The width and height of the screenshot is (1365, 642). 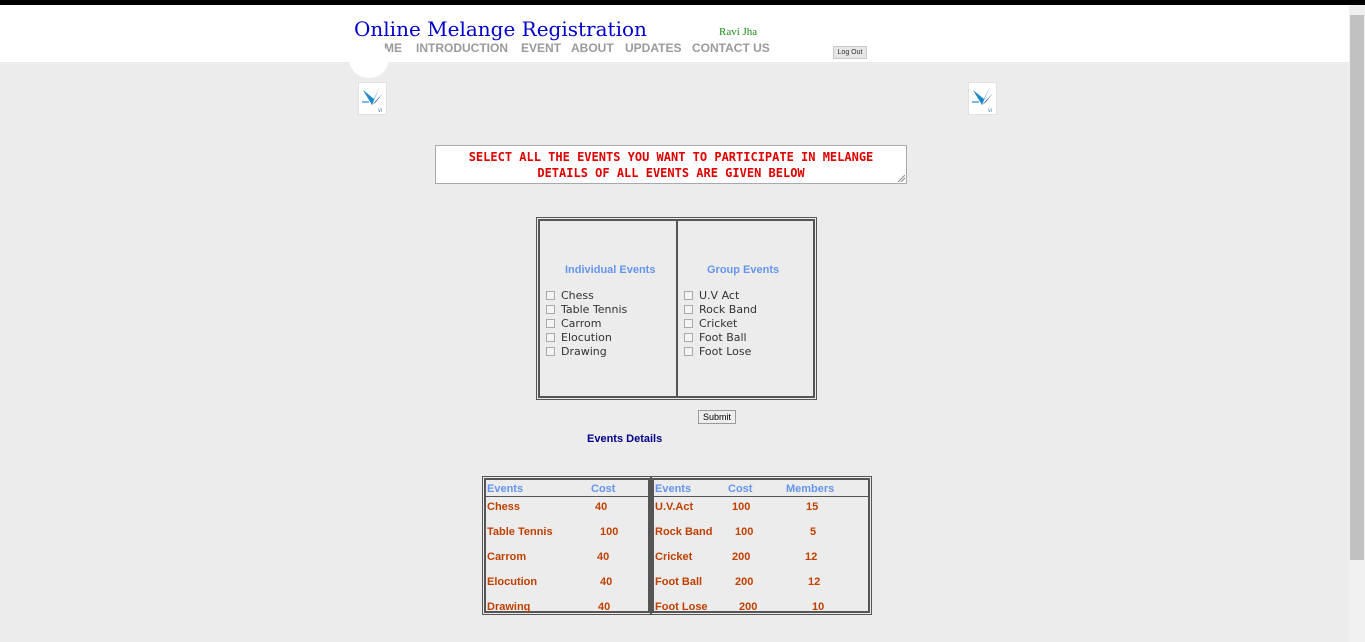 I want to click on logout-button: Log Out, so click(x=850, y=52).